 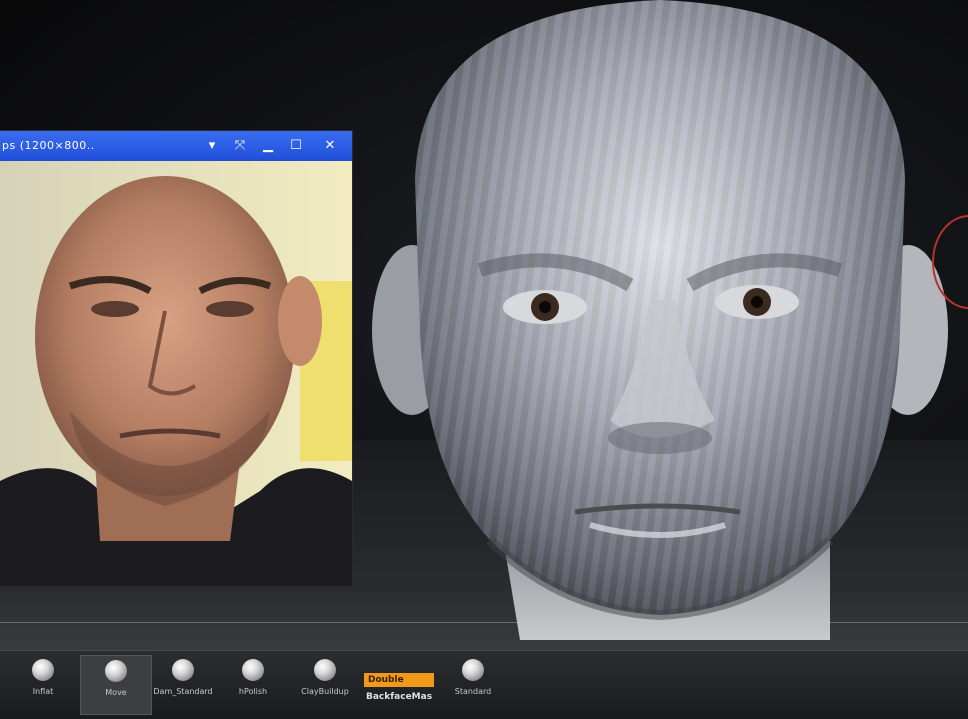 What do you see at coordinates (473, 691) in the screenshot?
I see `brush-label-standard: Standard` at bounding box center [473, 691].